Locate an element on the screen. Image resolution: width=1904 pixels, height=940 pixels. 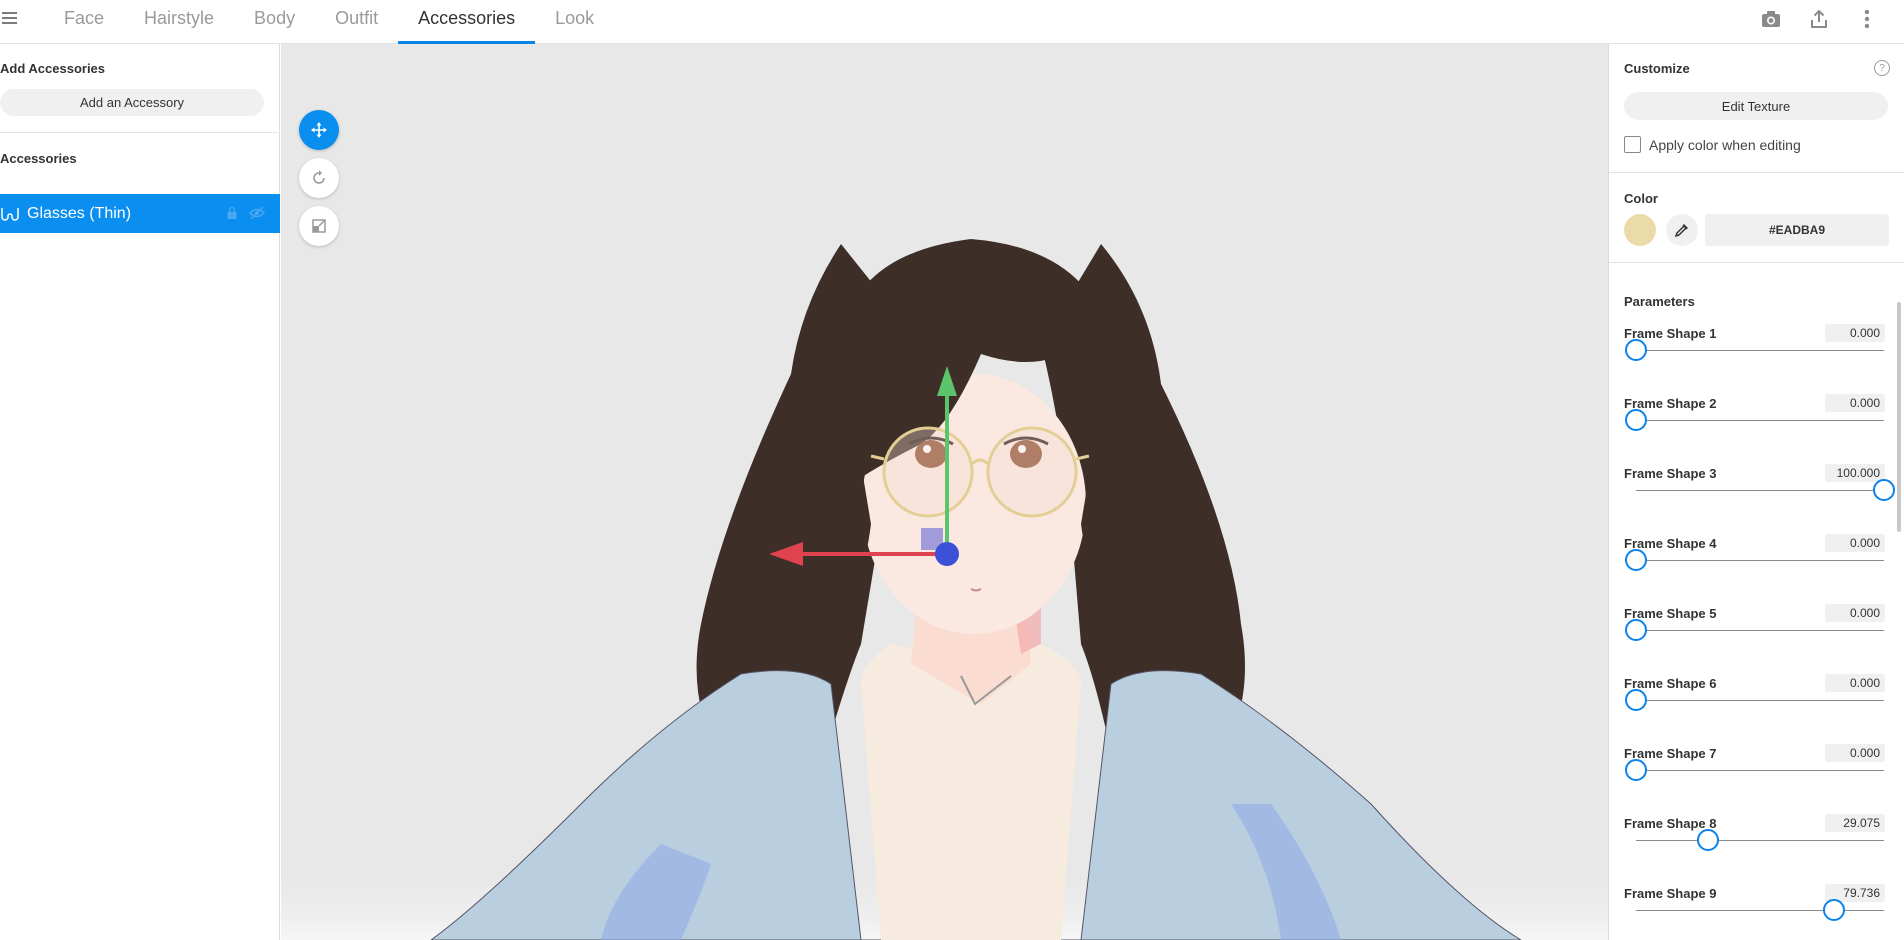
add-accessories-heading: Add Accessories is located at coordinates (53, 68).